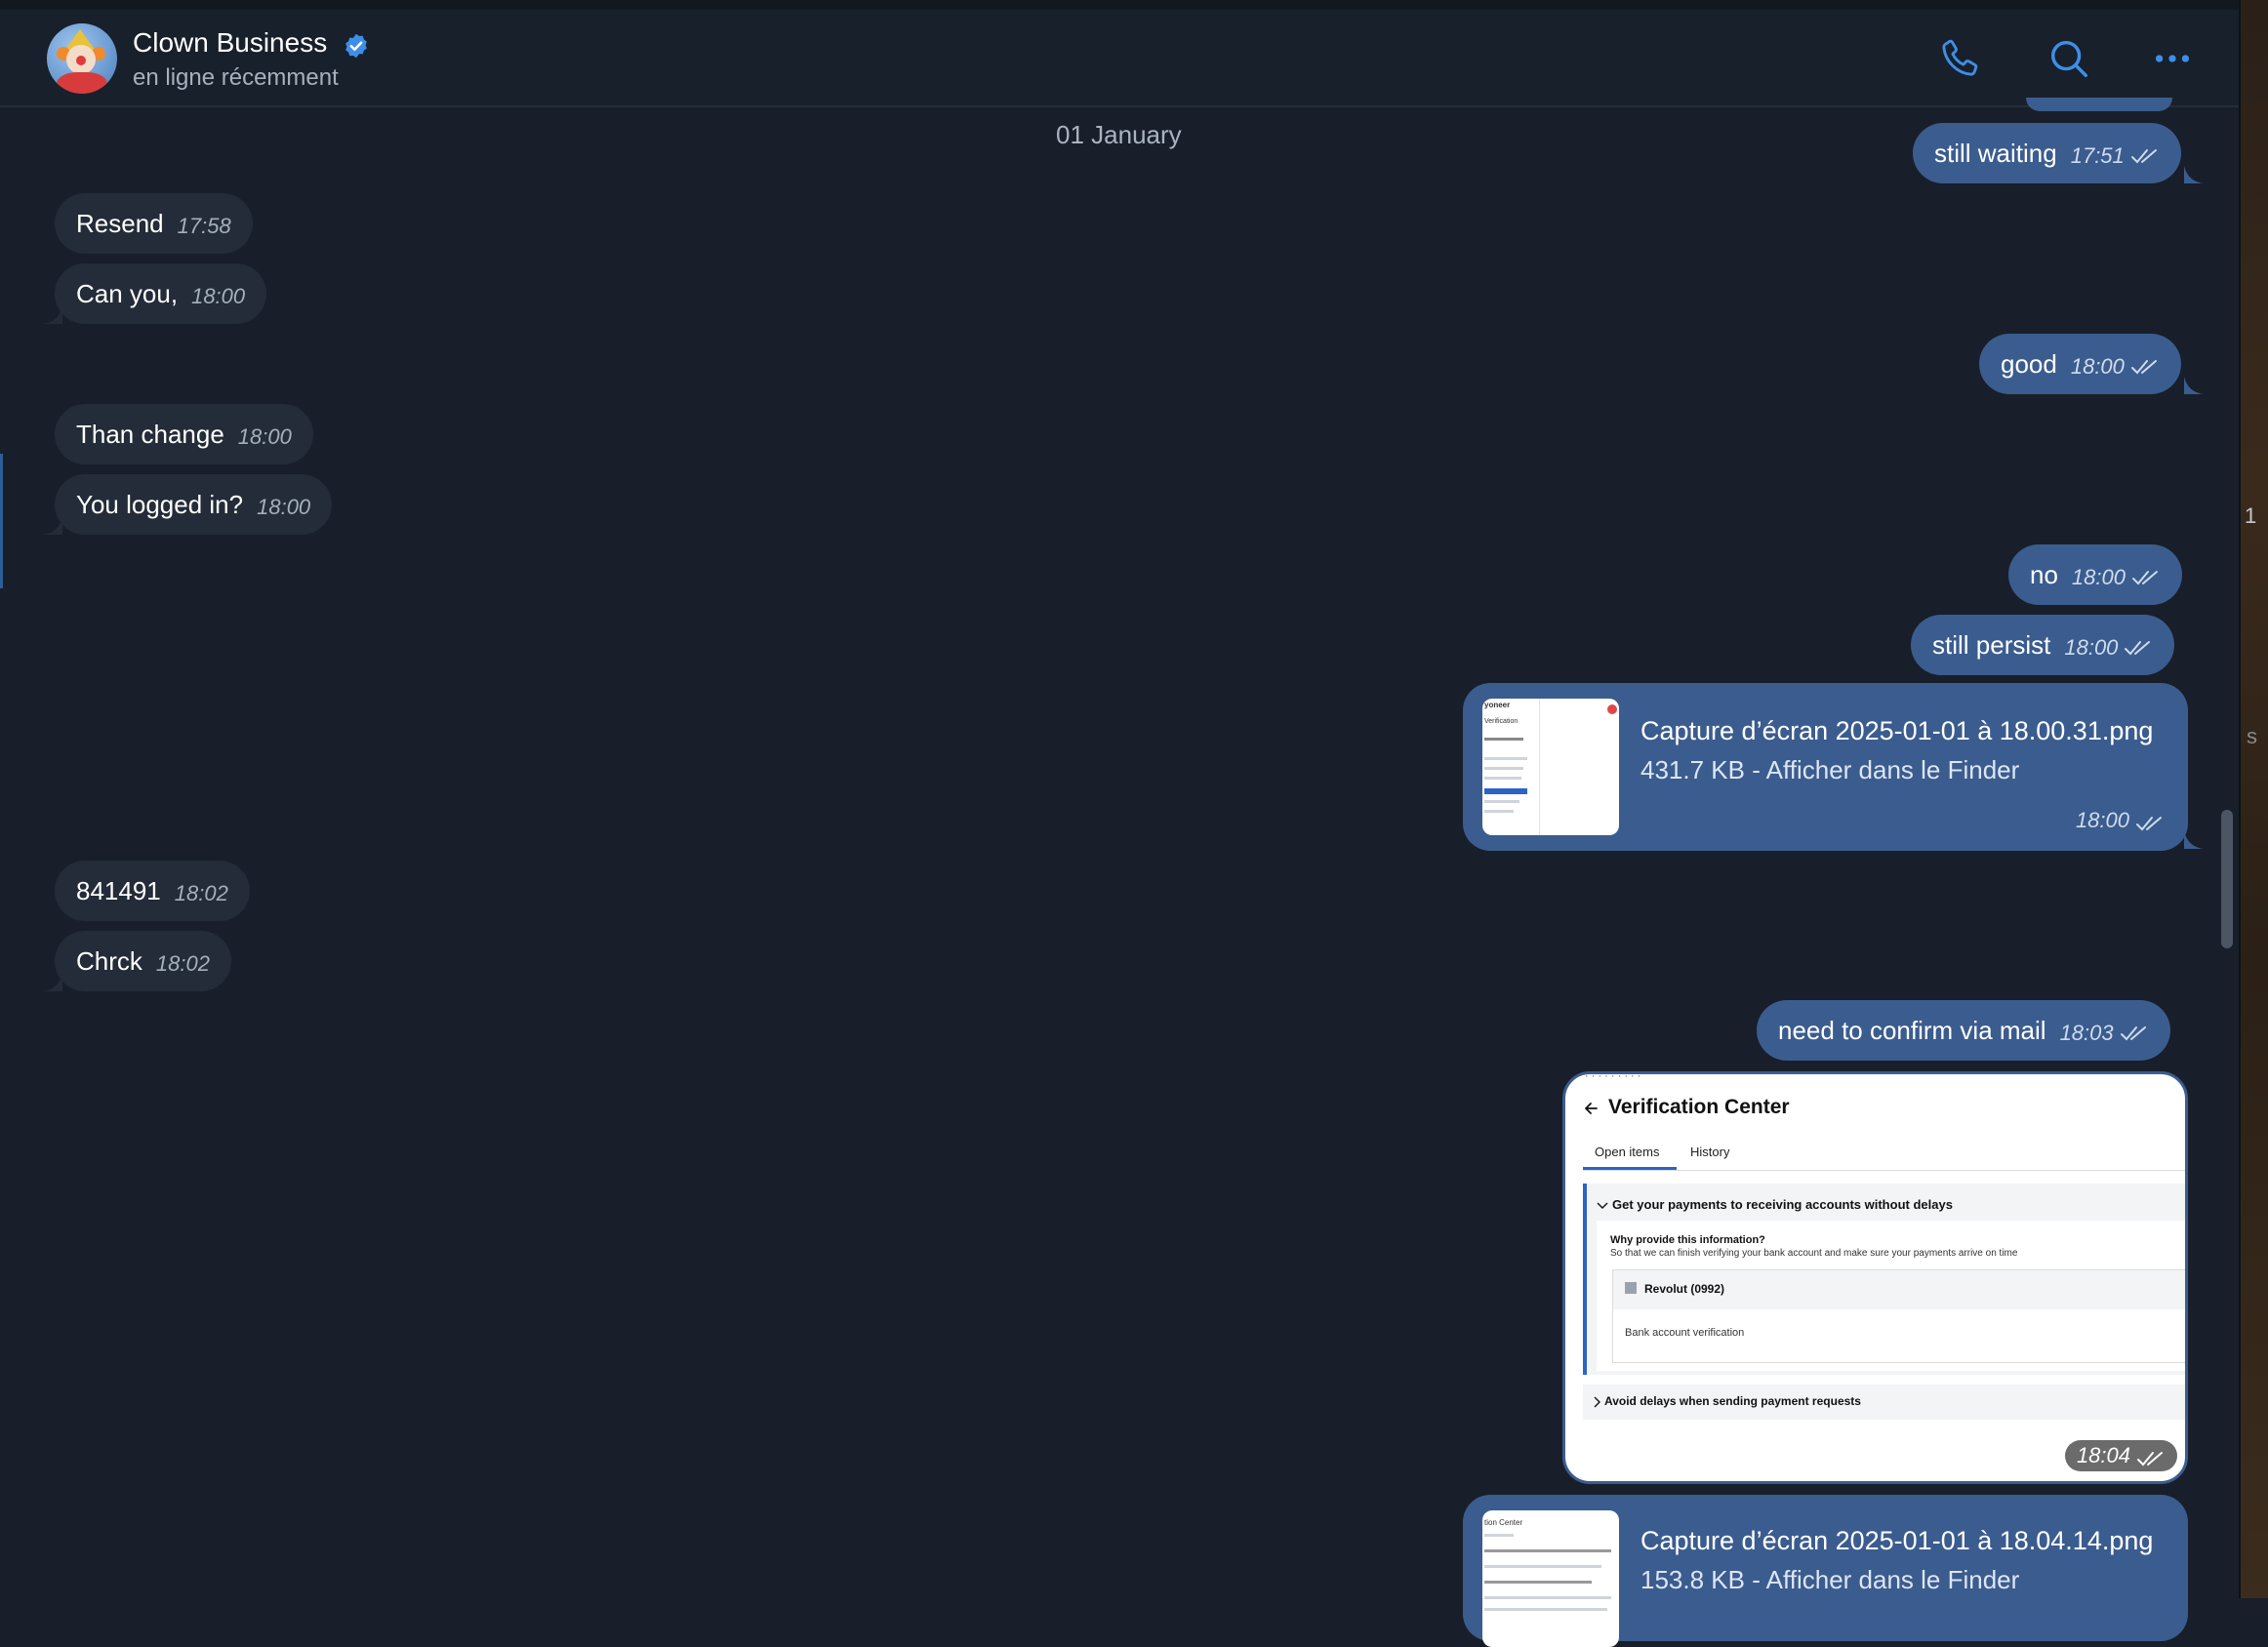 This screenshot has height=1647, width=2268. Describe the element at coordinates (230, 43) in the screenshot. I see `chat-title: Clown Business` at that location.